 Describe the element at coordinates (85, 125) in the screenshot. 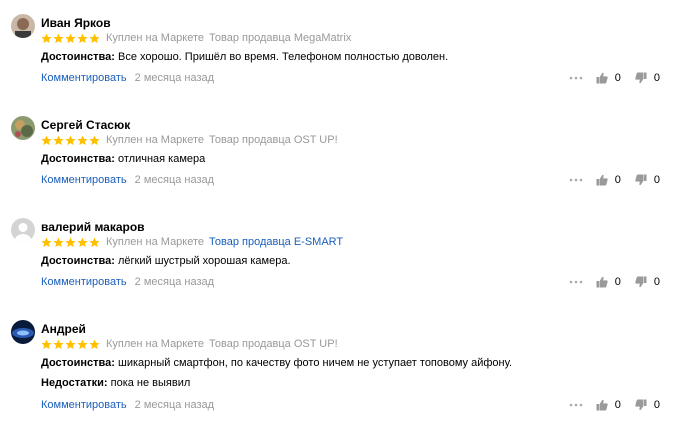

I see `author-name: Сергей Стасюк` at that location.